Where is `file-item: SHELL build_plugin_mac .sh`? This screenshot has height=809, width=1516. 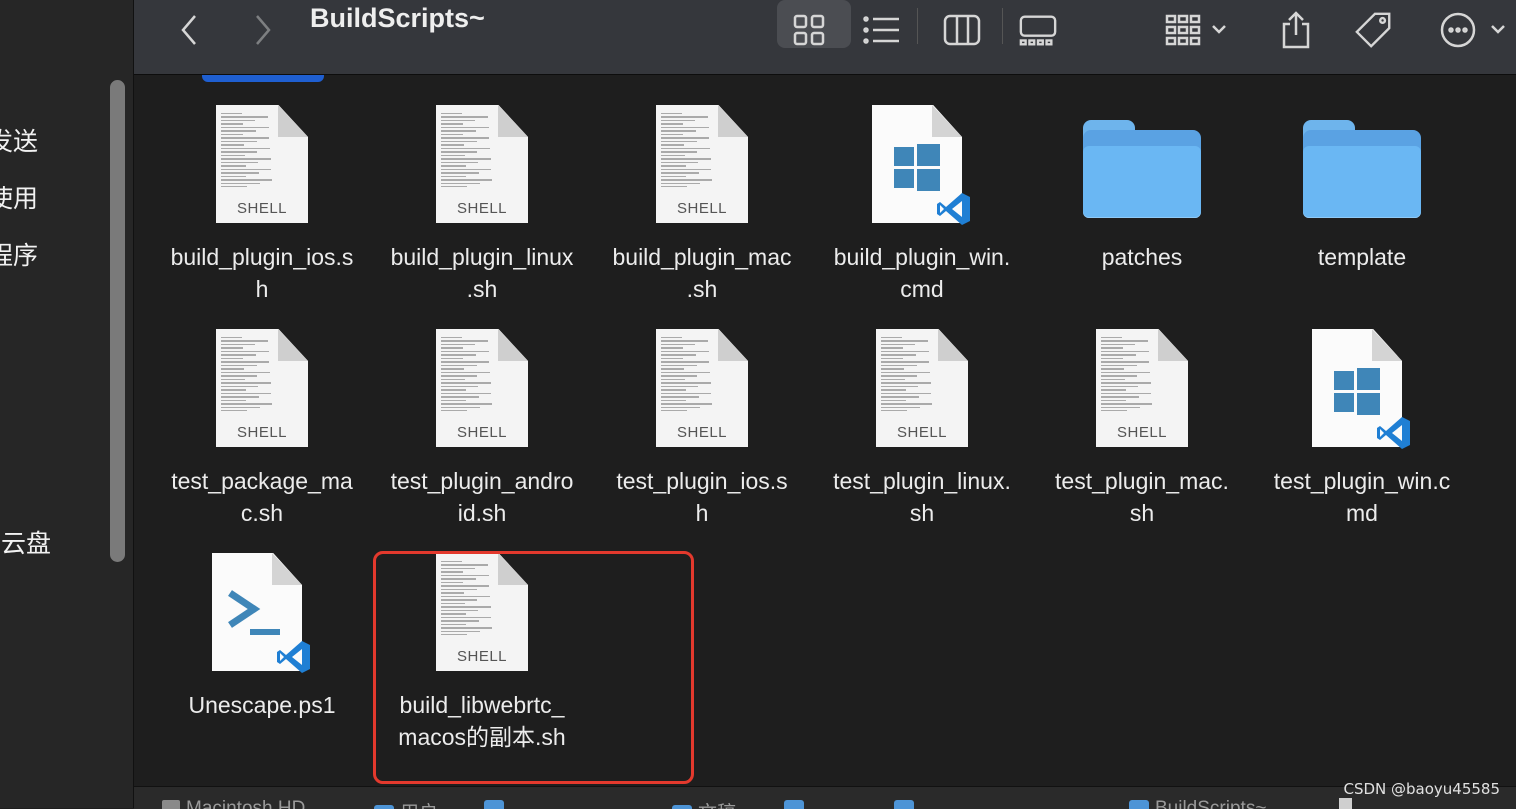
file-item: SHELL build_plugin_mac .sh is located at coordinates (702, 217).